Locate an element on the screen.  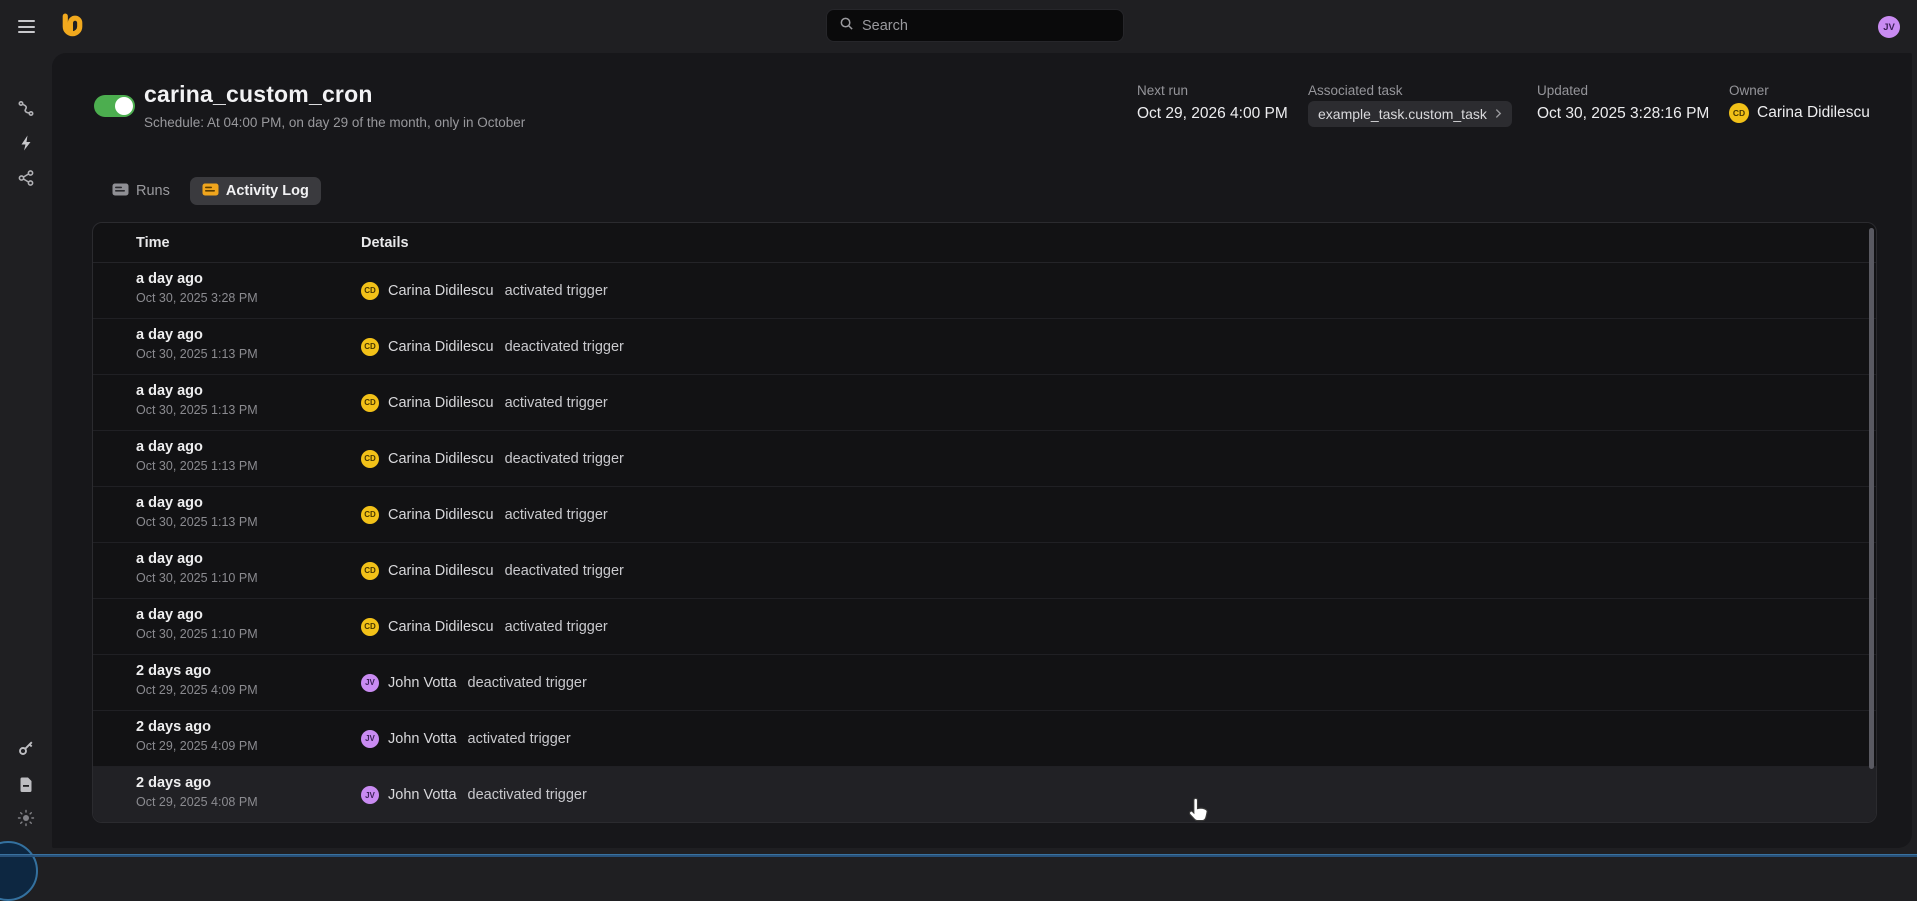
next-run-label: Next run is located at coordinates (1163, 90).